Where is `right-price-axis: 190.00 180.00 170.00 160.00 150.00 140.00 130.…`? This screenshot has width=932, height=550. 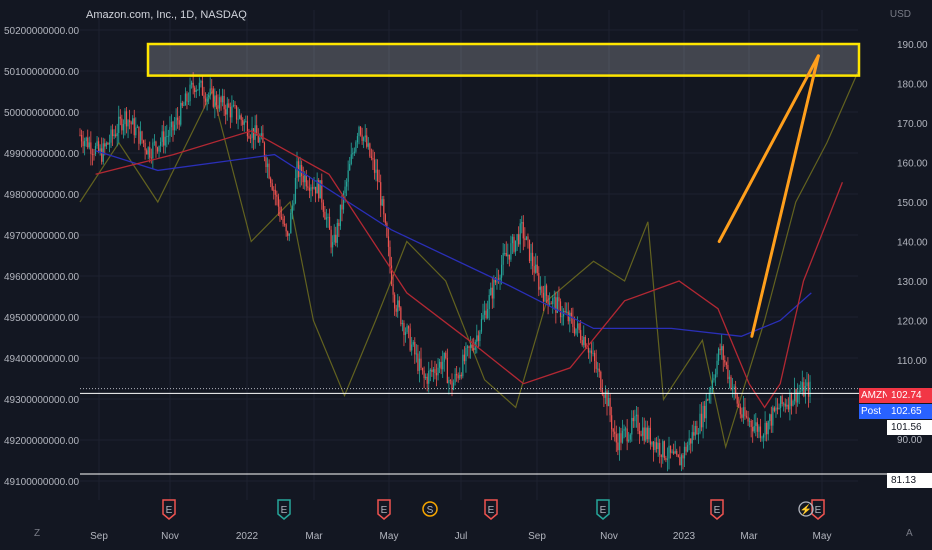
right-price-axis: 190.00 180.00 170.00 160.00 150.00 140.00 130.… is located at coordinates (912, 243).